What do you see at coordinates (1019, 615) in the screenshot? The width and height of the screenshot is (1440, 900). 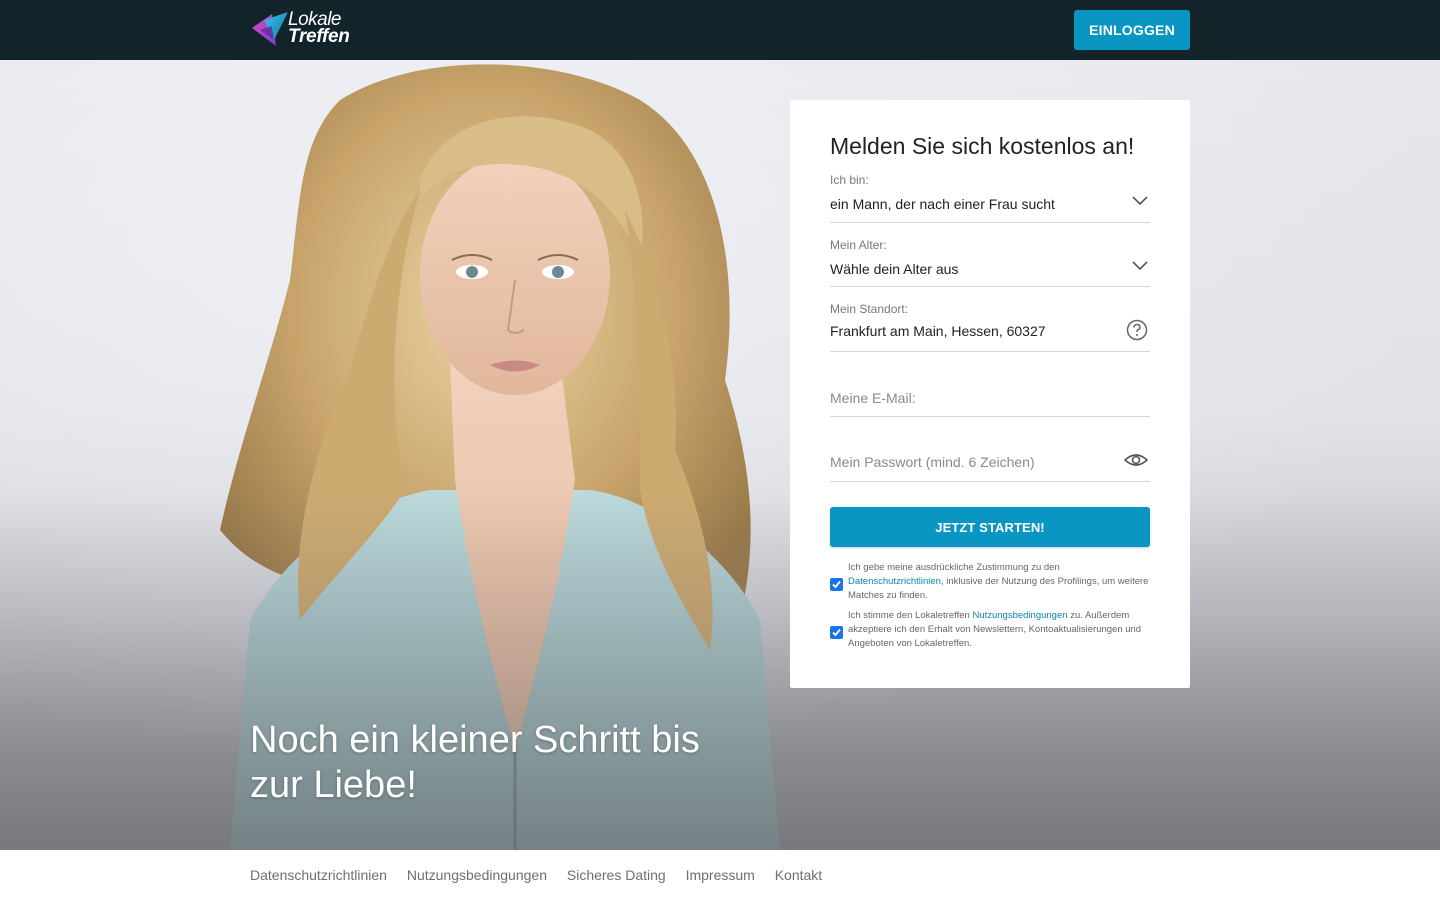 I see `terms-of-use-link: Nutzungsbedingungen` at bounding box center [1019, 615].